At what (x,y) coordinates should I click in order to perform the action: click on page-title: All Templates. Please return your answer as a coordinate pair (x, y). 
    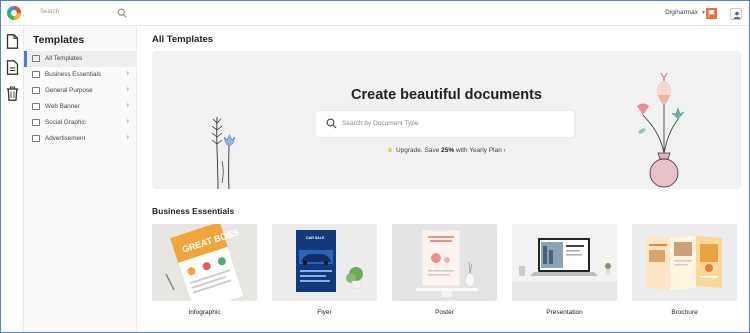
    Looking at the image, I should click on (183, 39).